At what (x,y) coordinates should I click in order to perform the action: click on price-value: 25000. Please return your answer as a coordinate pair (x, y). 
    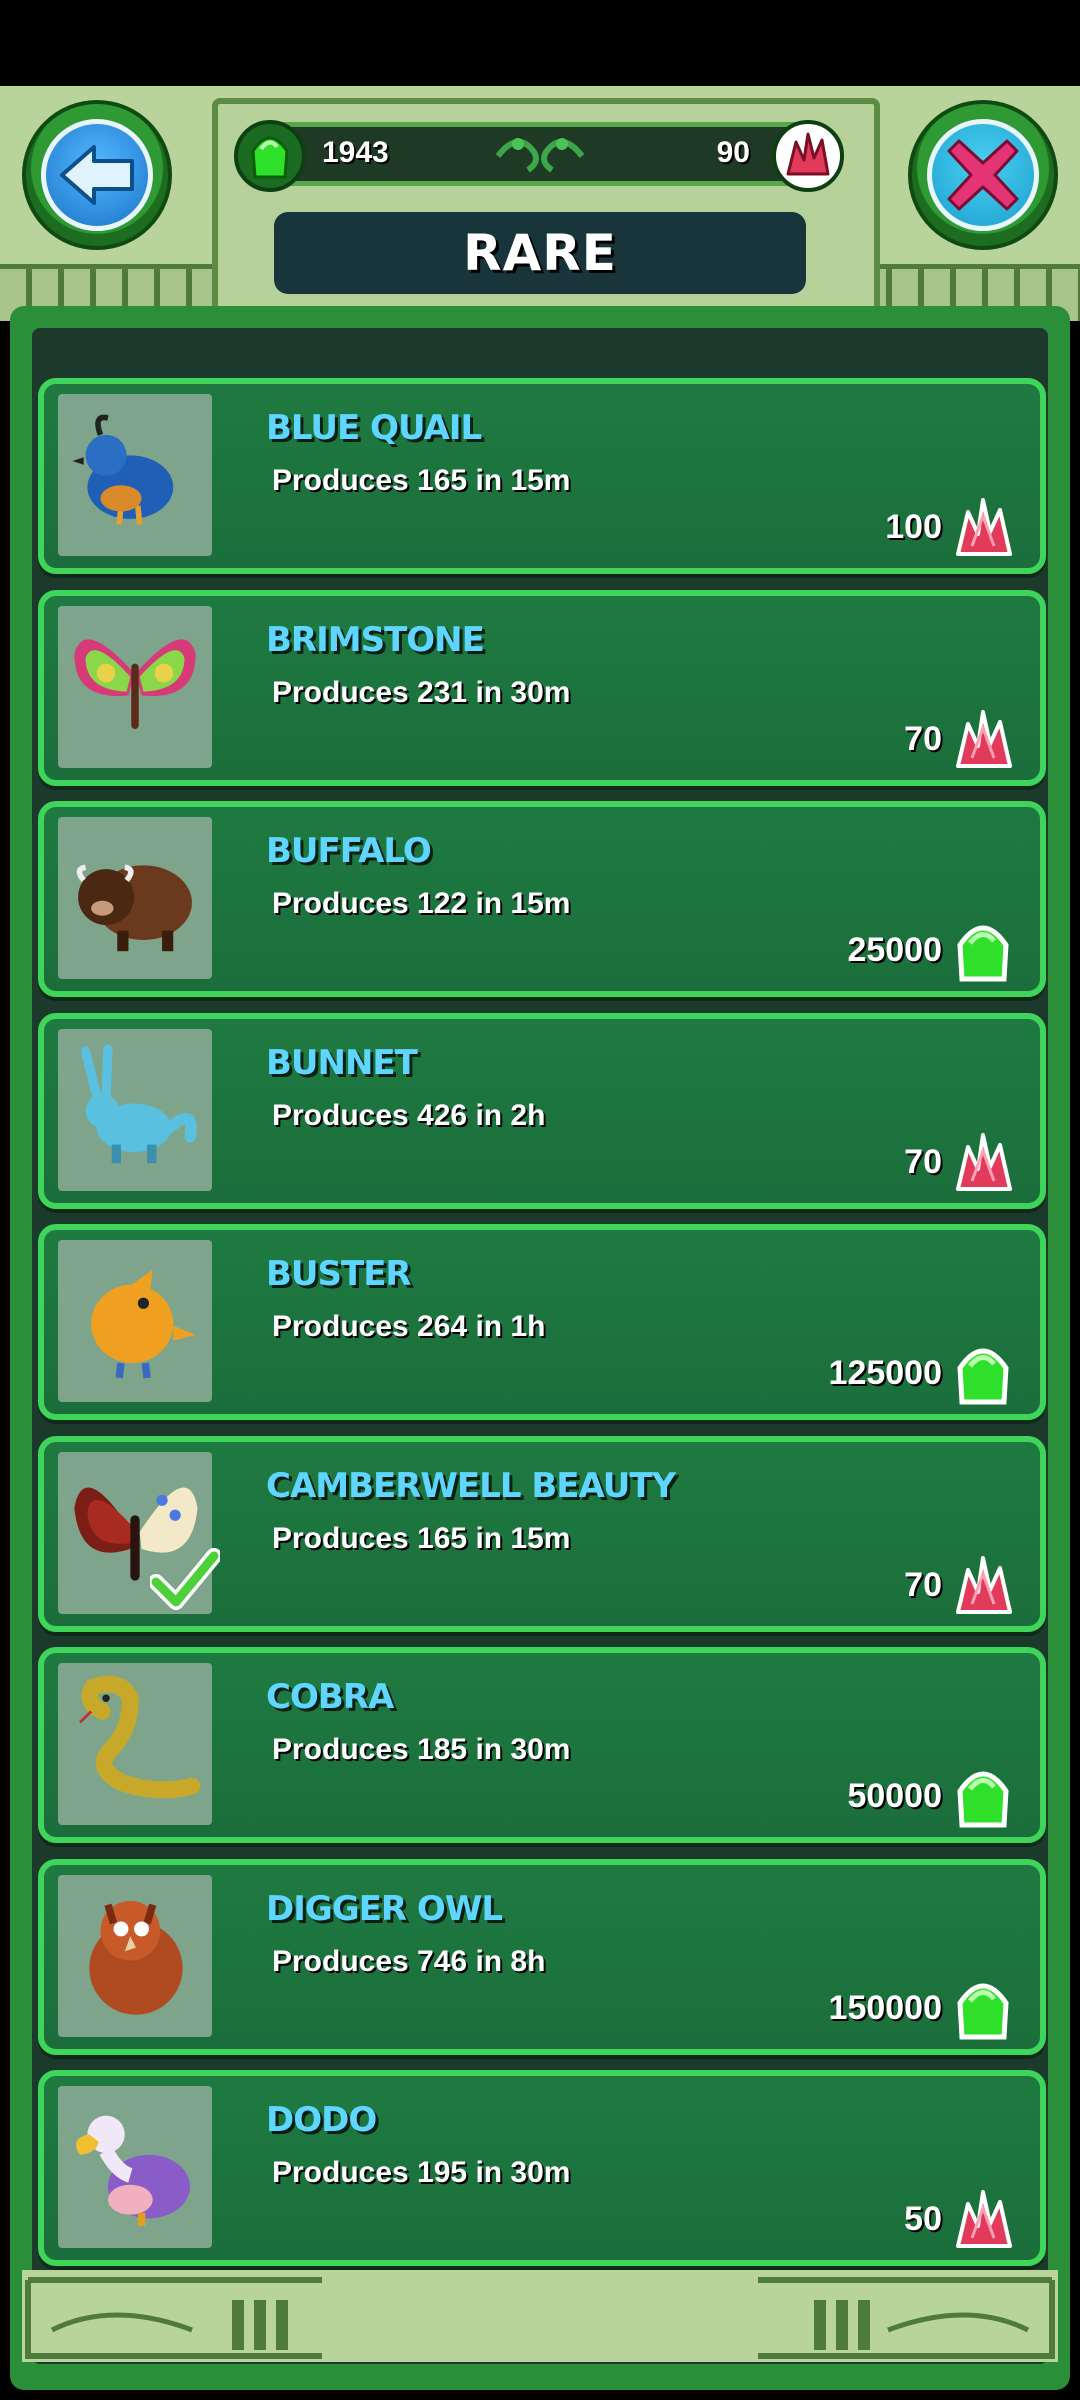
    Looking at the image, I should click on (894, 950).